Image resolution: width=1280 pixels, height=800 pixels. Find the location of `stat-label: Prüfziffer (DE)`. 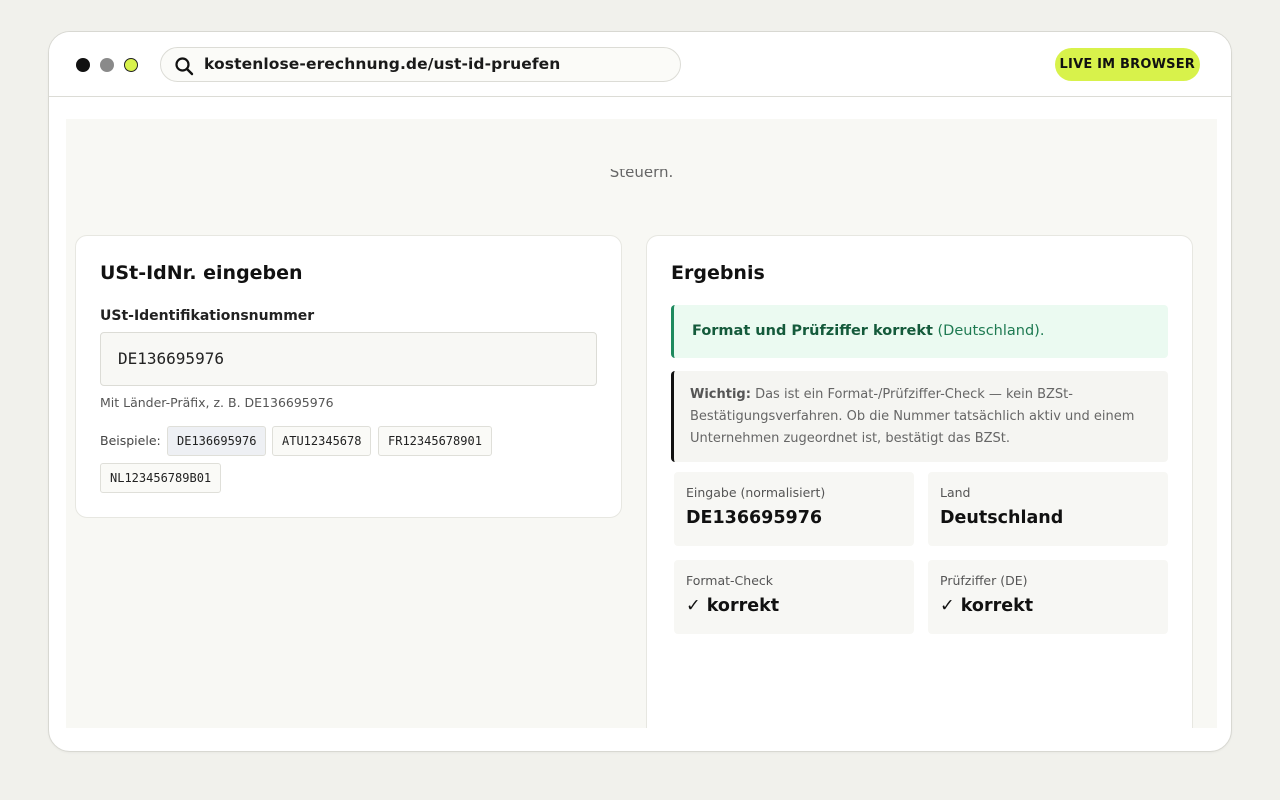

stat-label: Prüfziffer (DE) is located at coordinates (984, 580).